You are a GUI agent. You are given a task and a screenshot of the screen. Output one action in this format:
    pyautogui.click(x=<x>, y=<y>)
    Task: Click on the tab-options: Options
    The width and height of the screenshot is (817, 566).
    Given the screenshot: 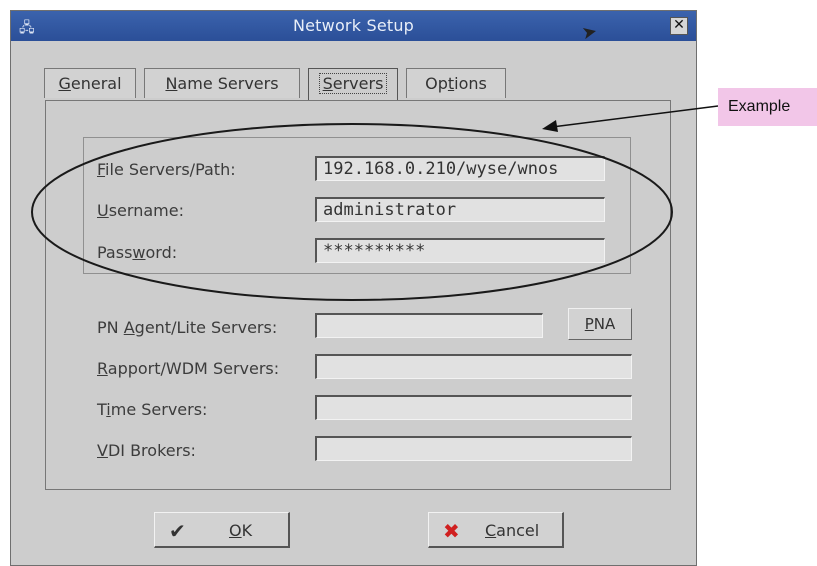 What is the action you would take?
    pyautogui.click(x=456, y=83)
    